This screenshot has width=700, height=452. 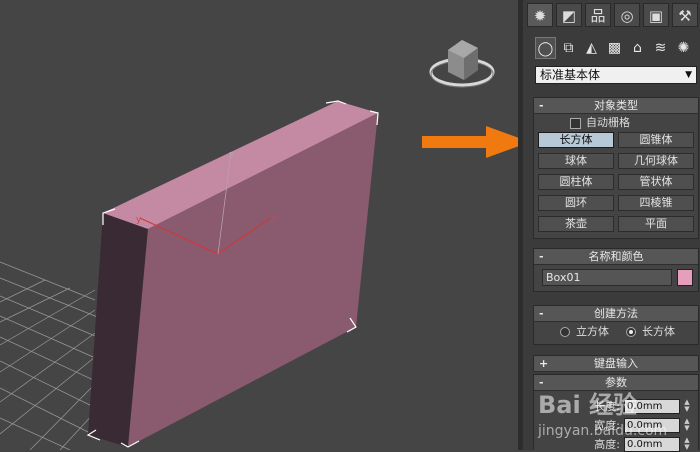 I want to click on object-type-title: 对象类型, so click(x=616, y=105).